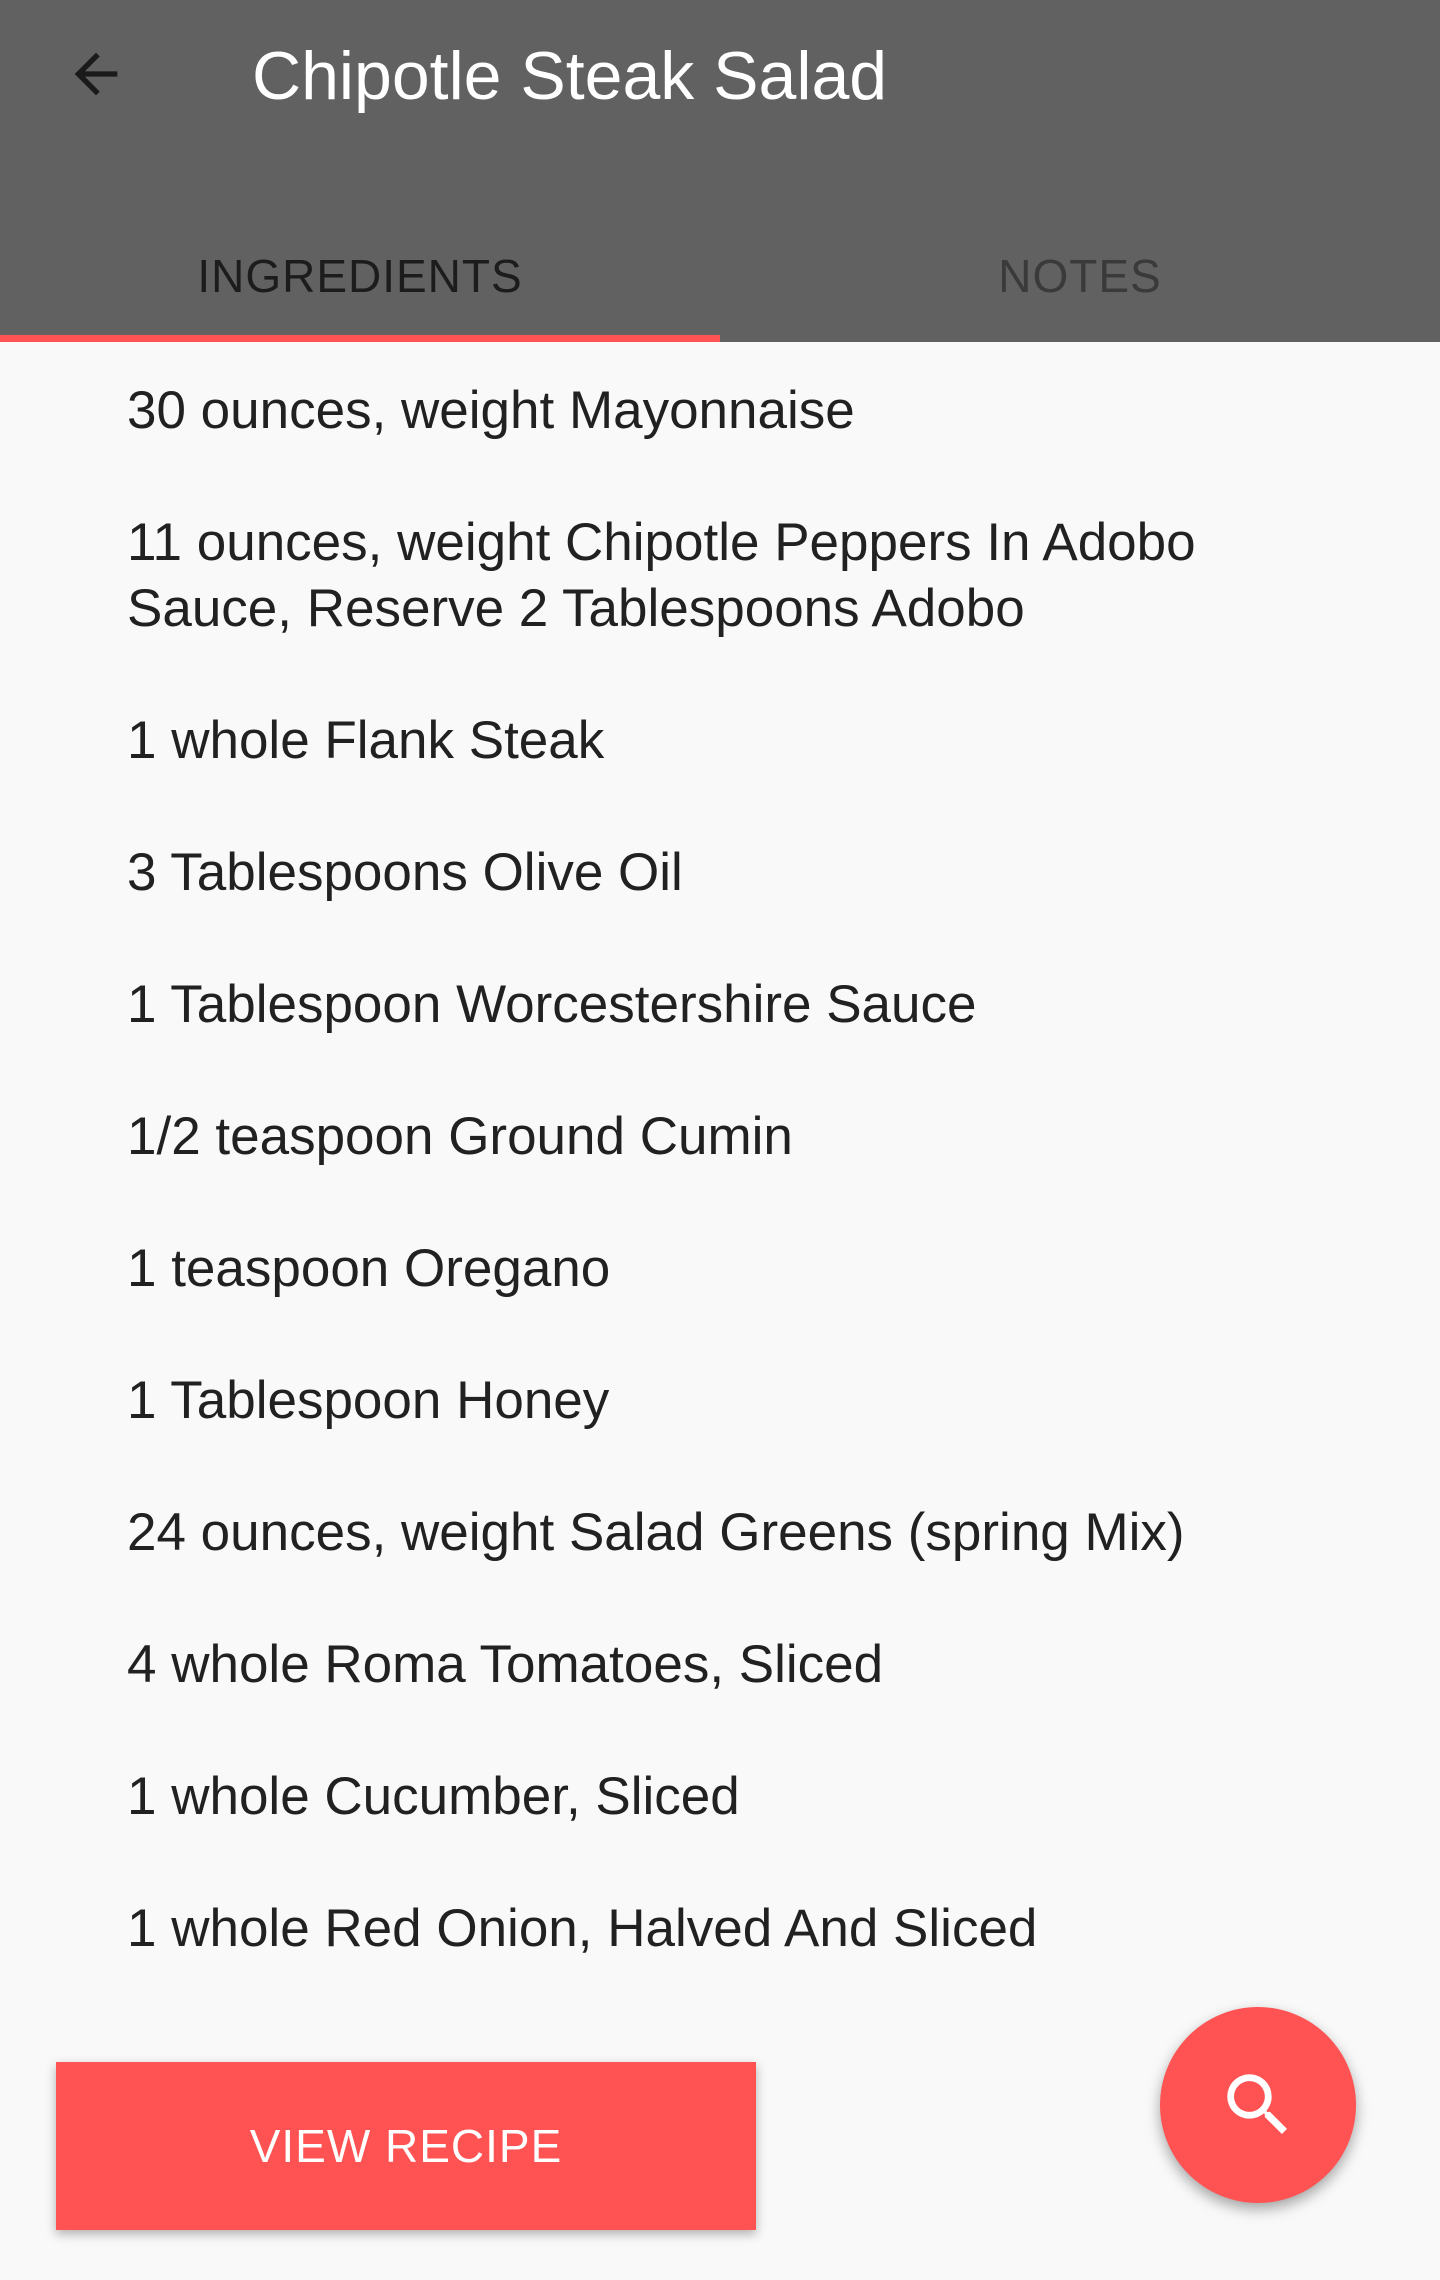 Image resolution: width=1440 pixels, height=2280 pixels. I want to click on back-button, so click(96, 74).